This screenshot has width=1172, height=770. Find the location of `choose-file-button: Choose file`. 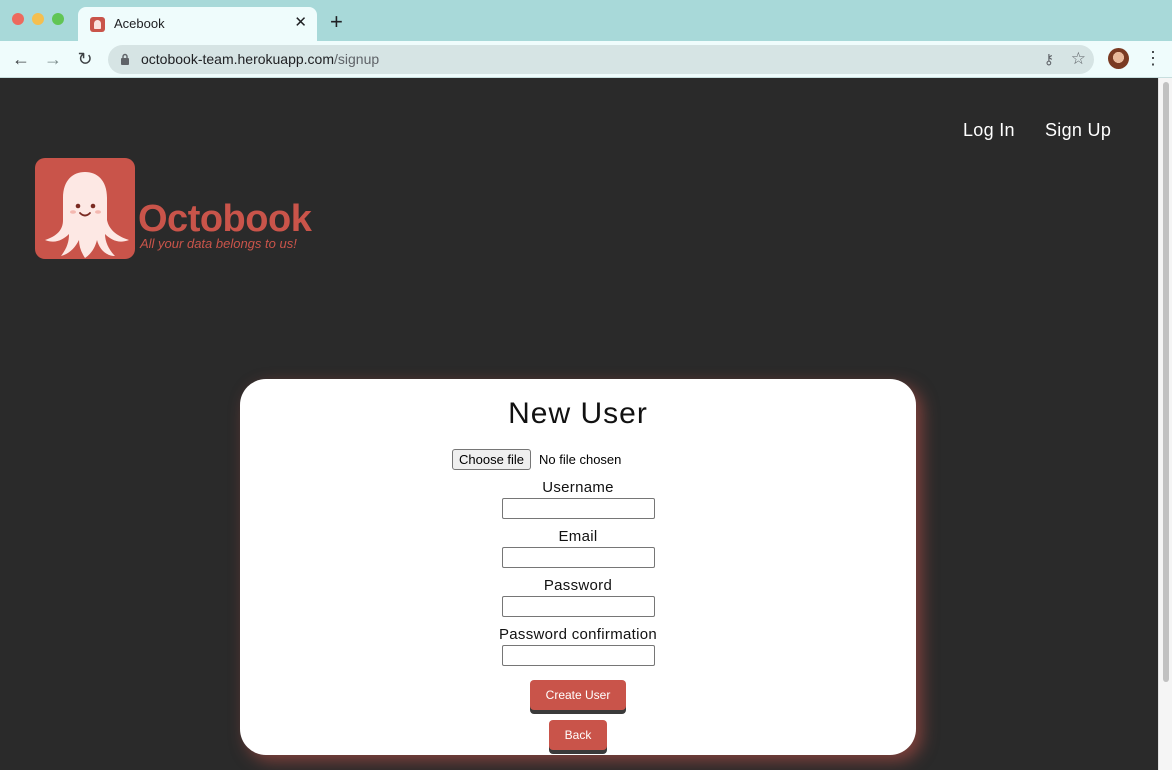

choose-file-button: Choose file is located at coordinates (492, 459).